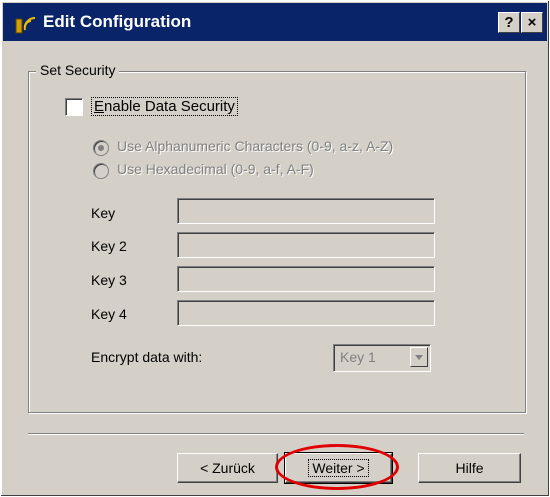  What do you see at coordinates (215, 169) in the screenshot?
I see `radio-hexadecimal-label: Use Hexadecimal (0-9, a-f, A-F)` at bounding box center [215, 169].